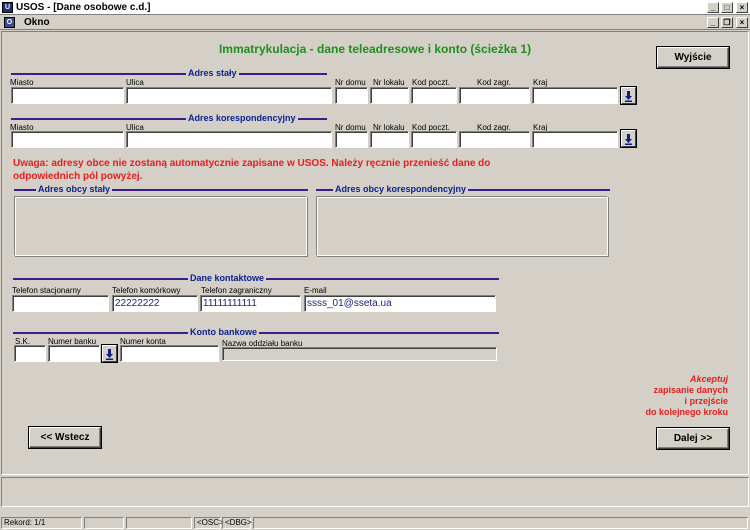  I want to click on app-titlebar: U USOS - [Dane osobowe c.d.] _ □ ×, so click(375, 7).